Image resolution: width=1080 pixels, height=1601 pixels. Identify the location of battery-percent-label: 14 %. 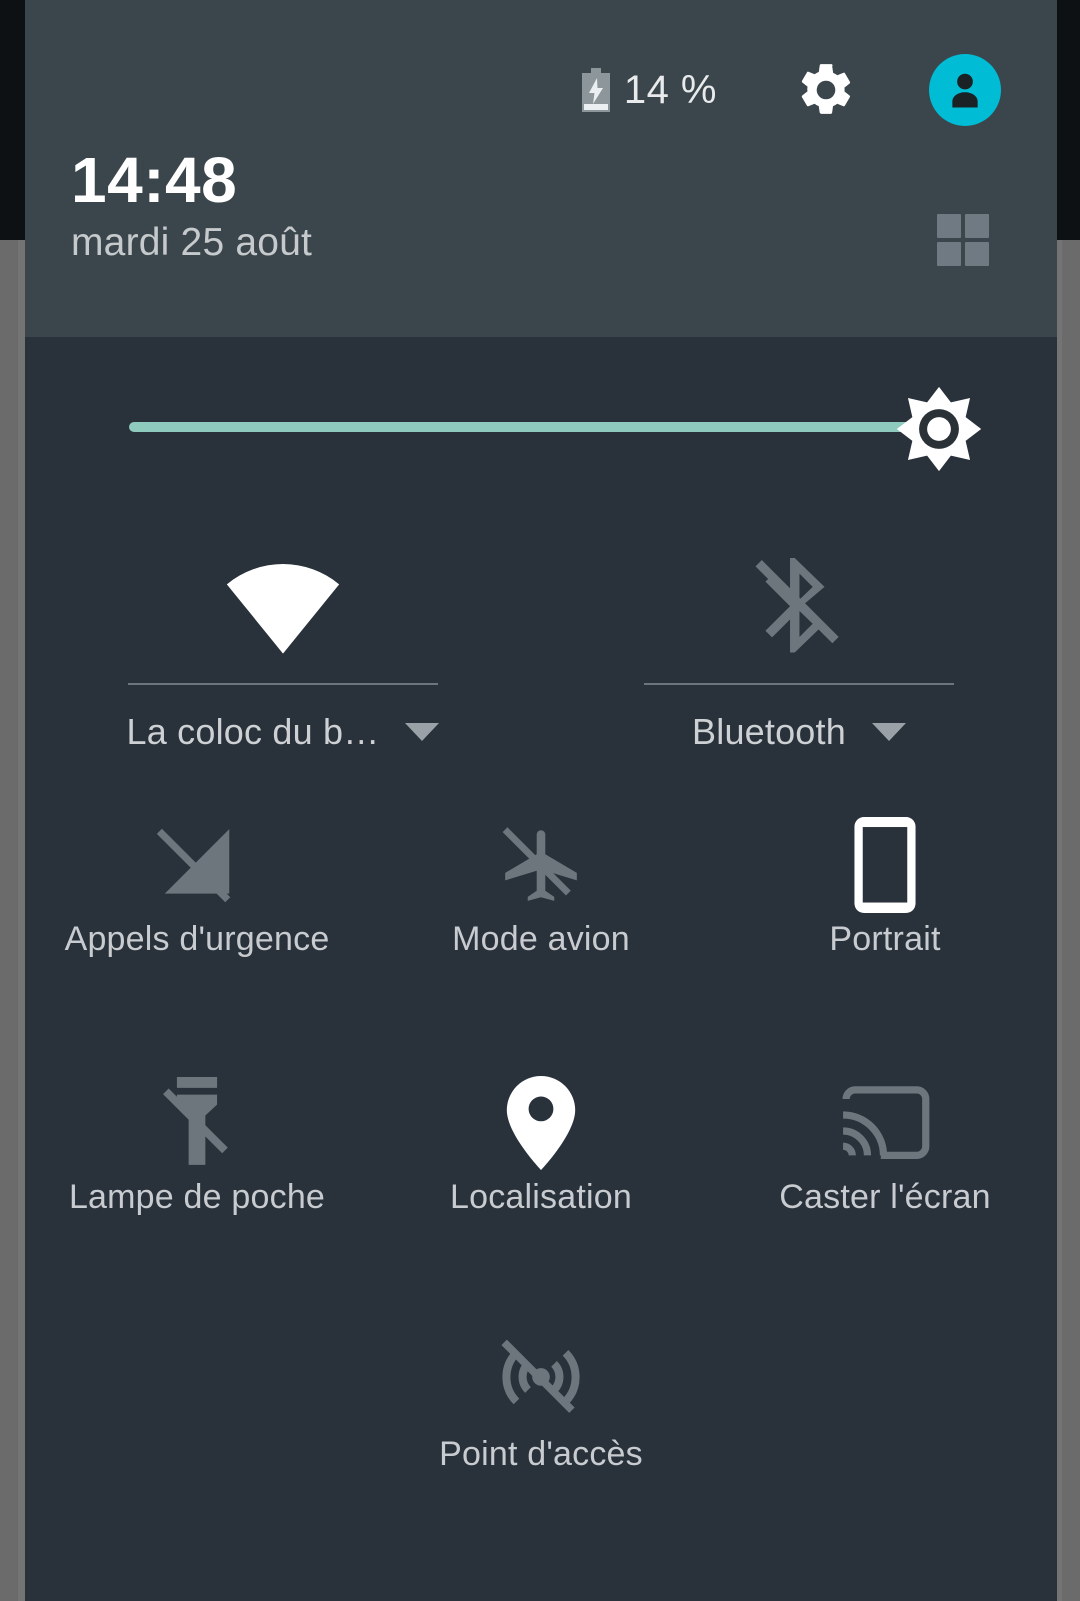
(670, 90).